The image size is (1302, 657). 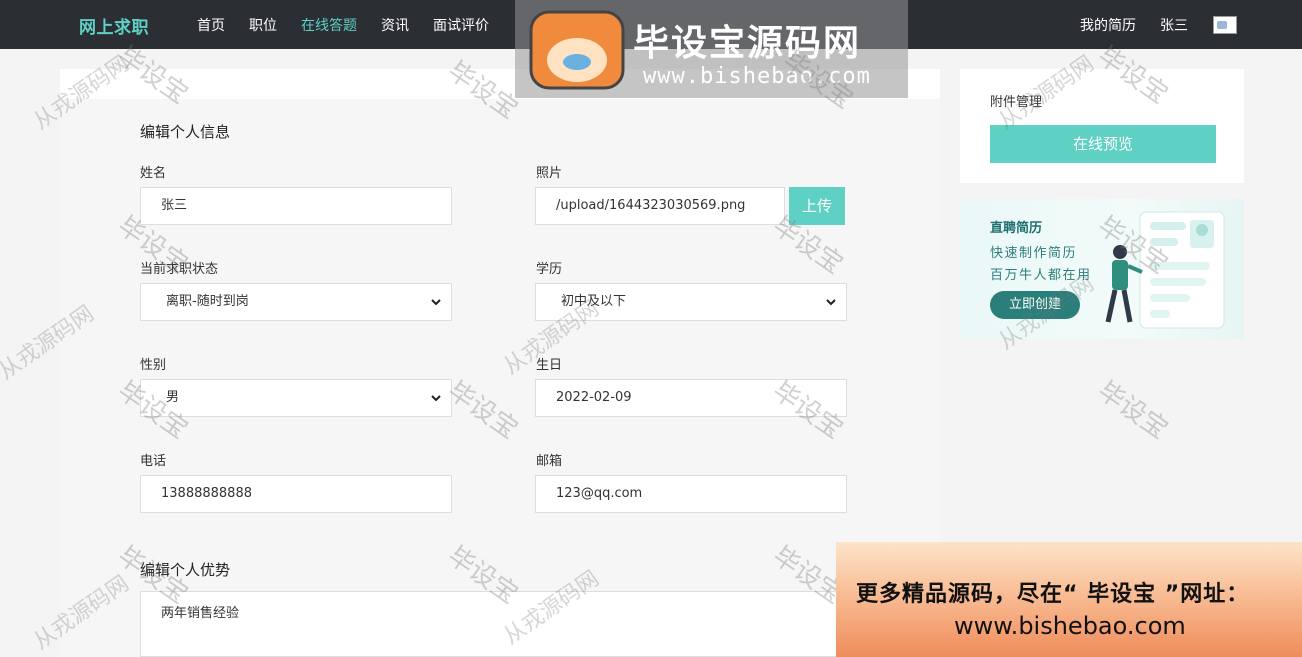 I want to click on username-link: 张三, so click(x=1174, y=25).